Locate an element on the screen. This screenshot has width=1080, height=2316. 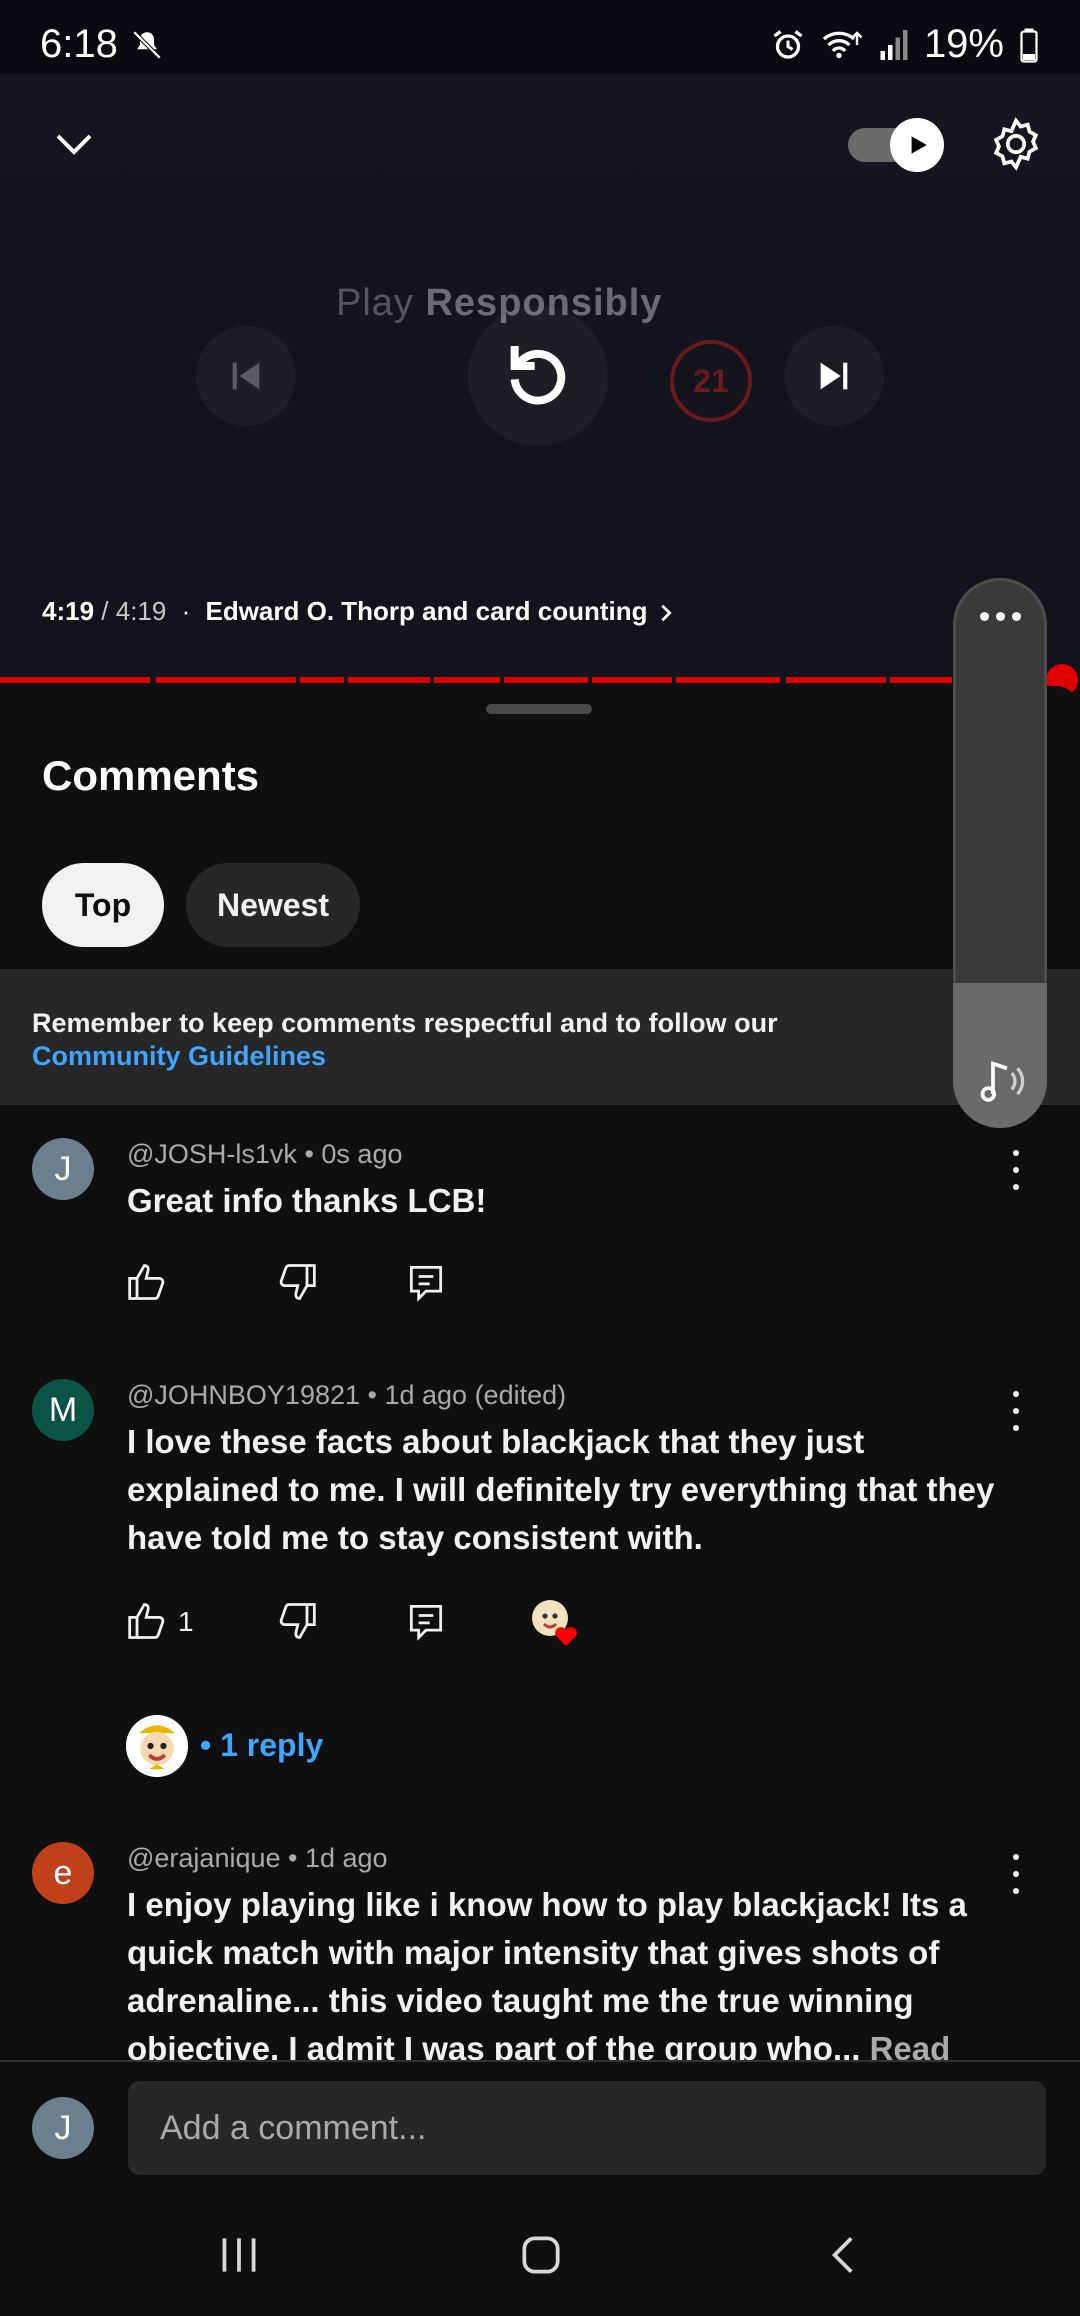
creator-avatar is located at coordinates (157, 1746).